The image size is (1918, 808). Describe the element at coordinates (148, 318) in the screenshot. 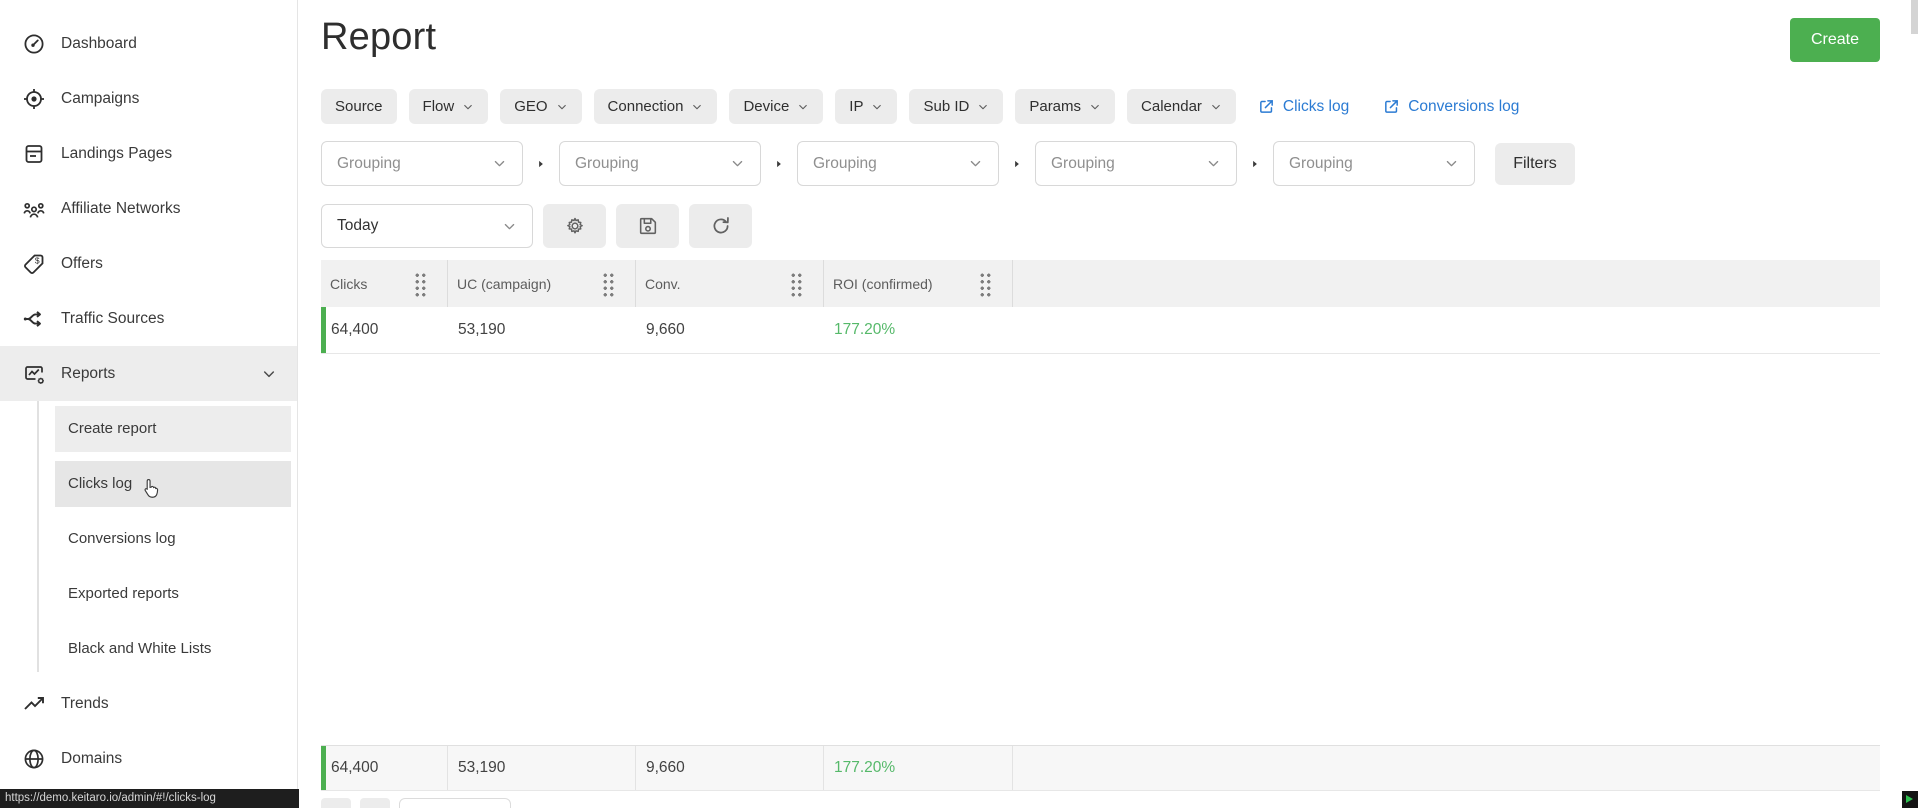

I see `sidebar-item-traffic-sources: Traffic Sources` at that location.